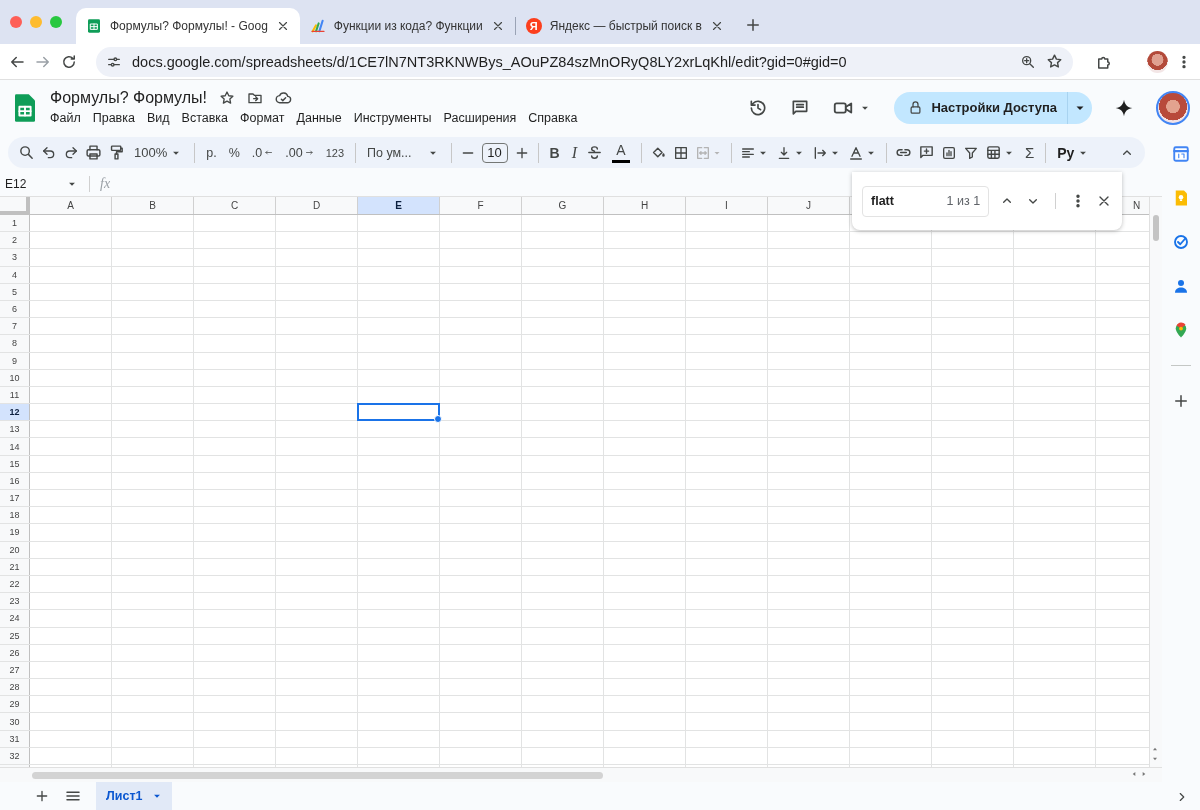 The image size is (1200, 810). Describe the element at coordinates (1155, 759) in the screenshot. I see `scroll-down-icon` at that location.